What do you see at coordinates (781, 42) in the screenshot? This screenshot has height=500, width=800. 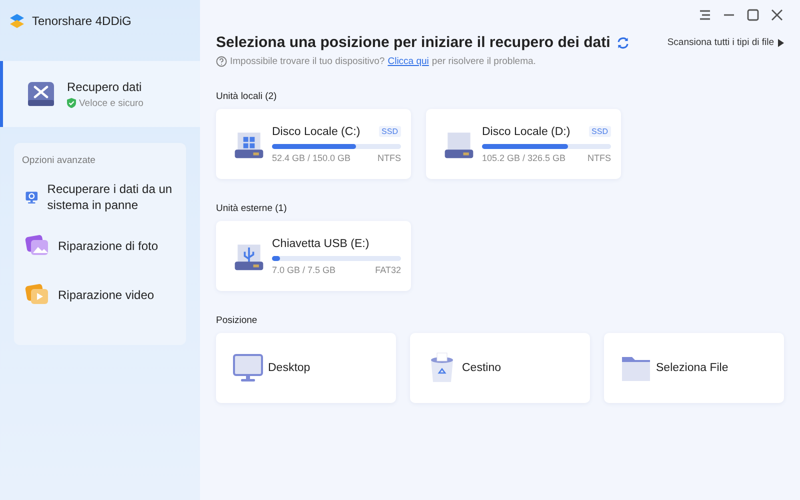 I see `caret-icon` at bounding box center [781, 42].